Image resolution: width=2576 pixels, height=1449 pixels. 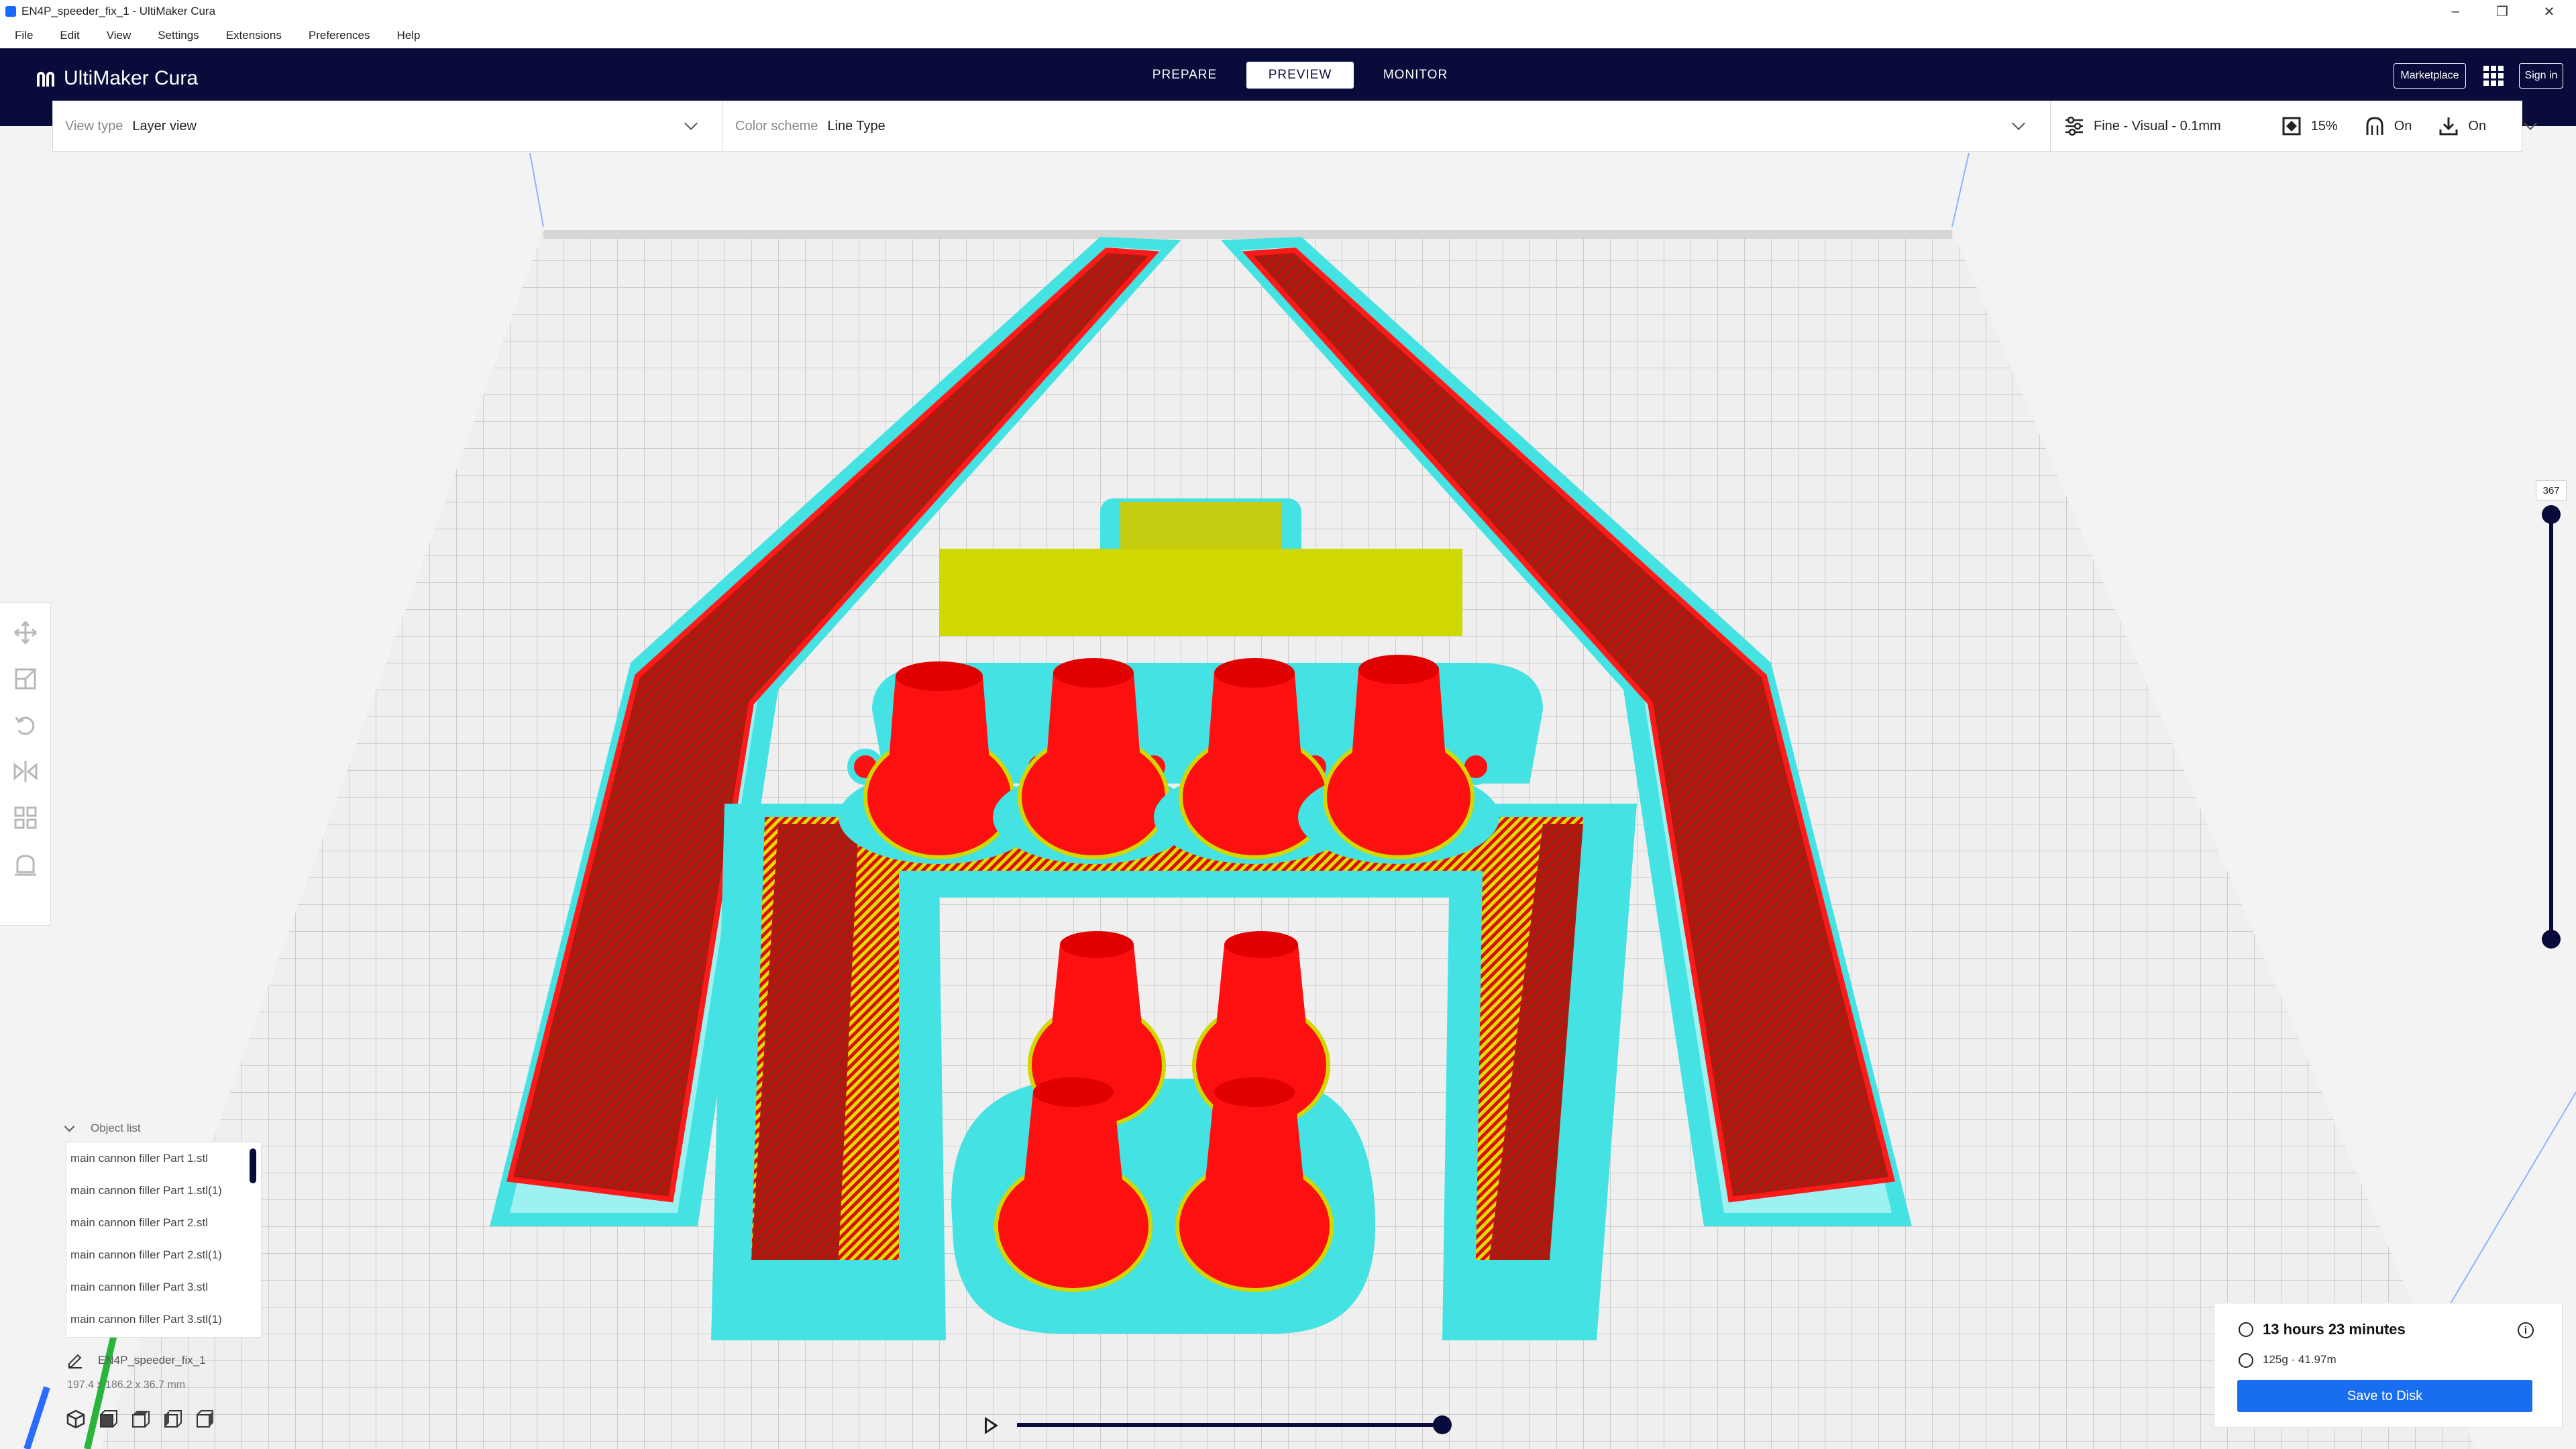 What do you see at coordinates (131, 78) in the screenshot?
I see `brand-name: UltiMaker Cura` at bounding box center [131, 78].